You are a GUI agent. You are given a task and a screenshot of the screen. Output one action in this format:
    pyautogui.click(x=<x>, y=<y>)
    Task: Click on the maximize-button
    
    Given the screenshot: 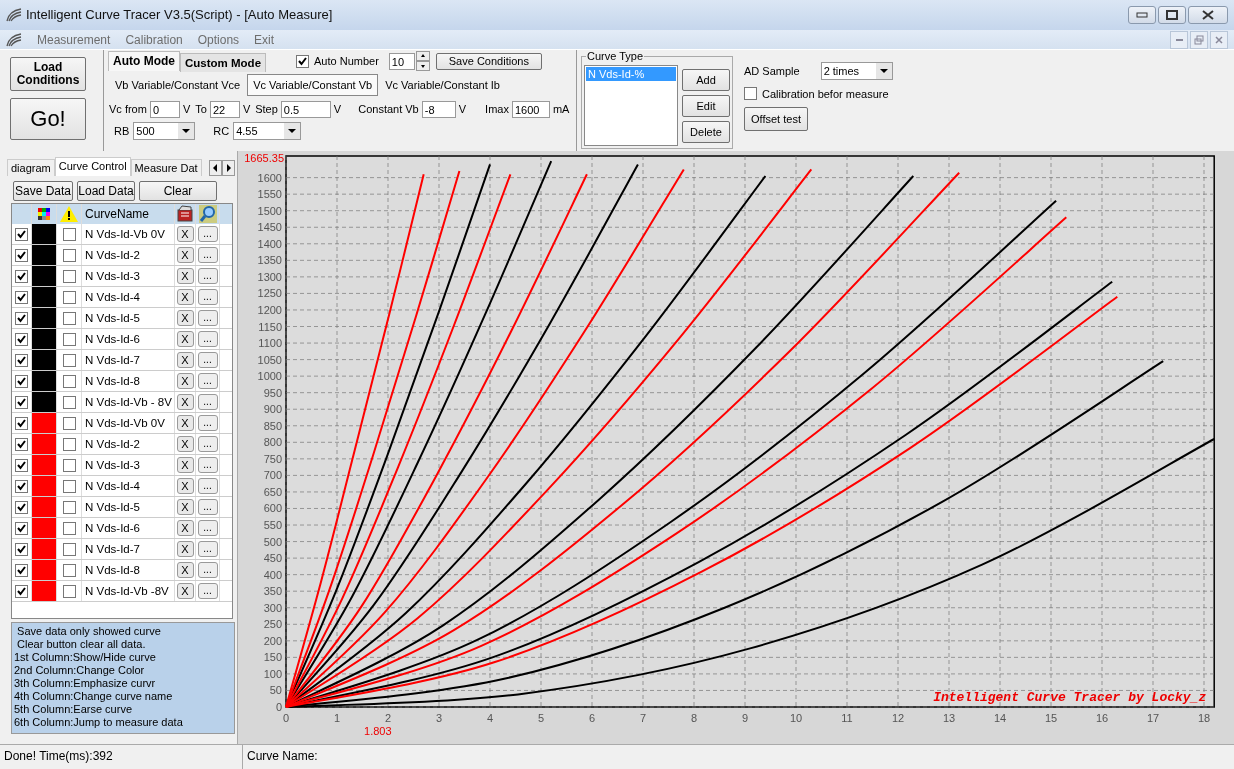 What is the action you would take?
    pyautogui.click(x=1172, y=14)
    